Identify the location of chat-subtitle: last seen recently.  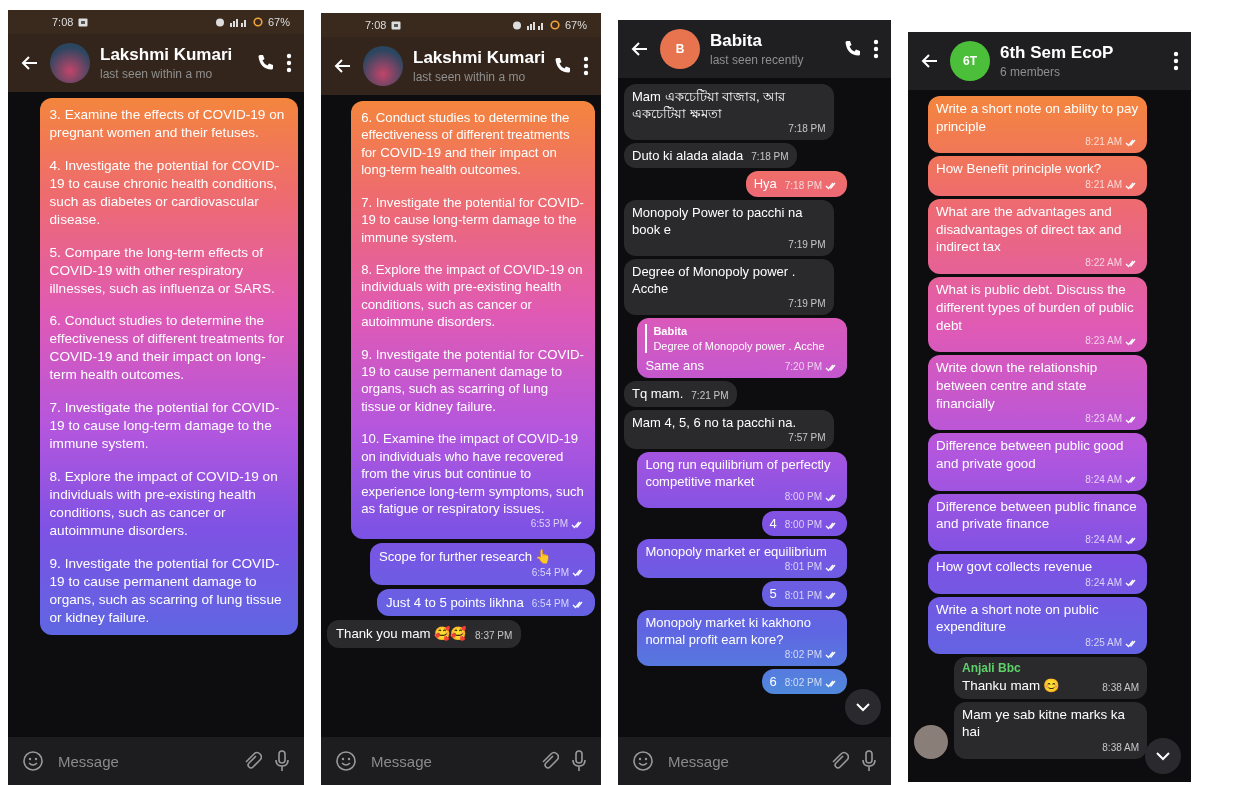
(757, 60).